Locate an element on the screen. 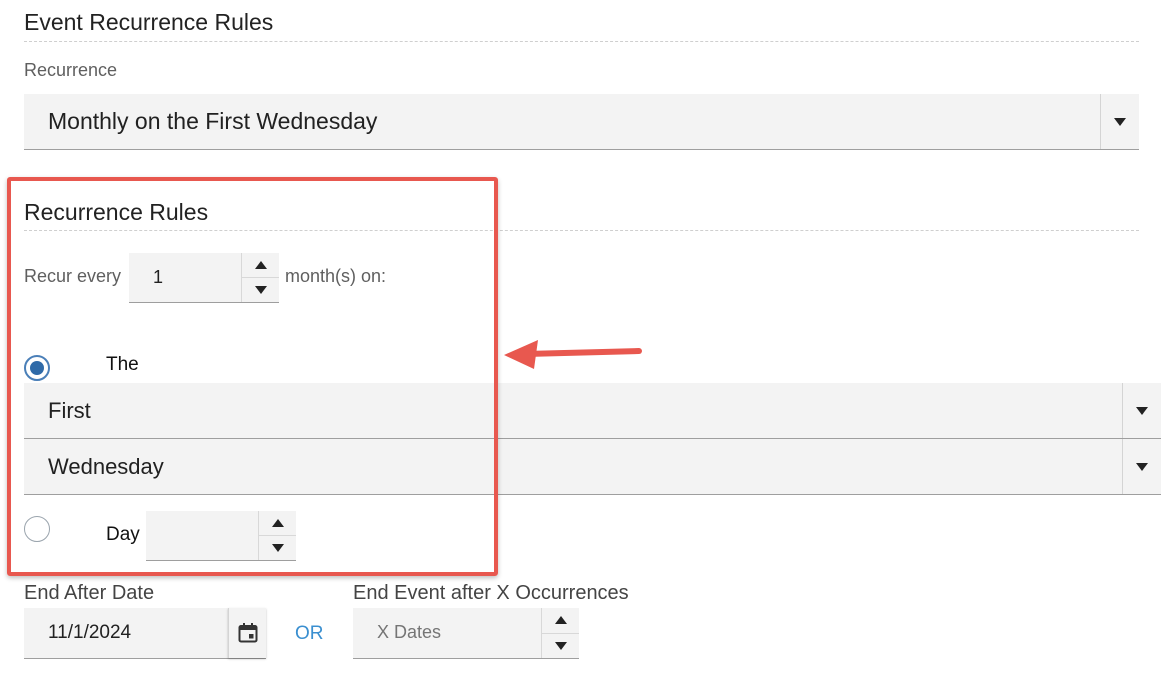  decrement-button is located at coordinates (560, 646).